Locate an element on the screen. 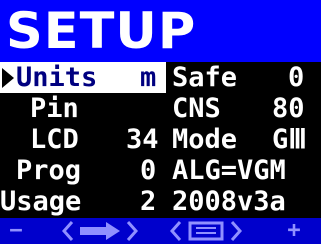  cns-value: 80 is located at coordinates (288, 108).